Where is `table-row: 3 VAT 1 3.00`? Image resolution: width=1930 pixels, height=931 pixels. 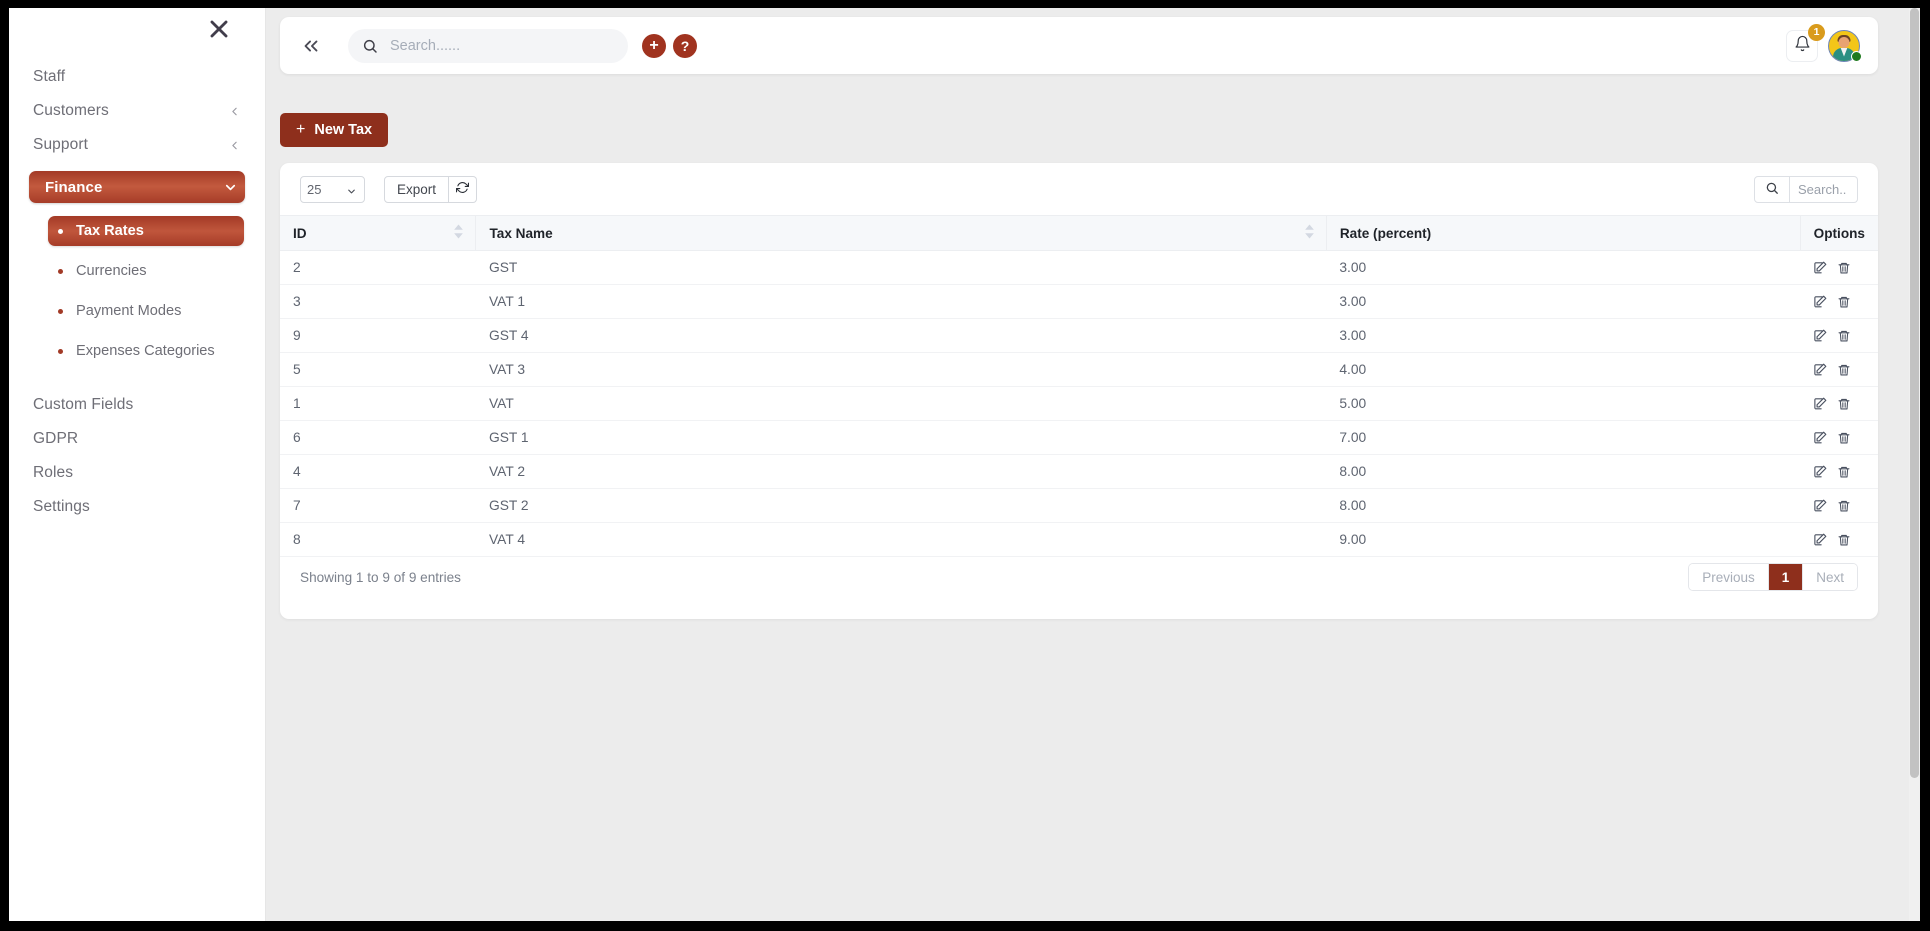 table-row: 3 VAT 1 3.00 is located at coordinates (1079, 301).